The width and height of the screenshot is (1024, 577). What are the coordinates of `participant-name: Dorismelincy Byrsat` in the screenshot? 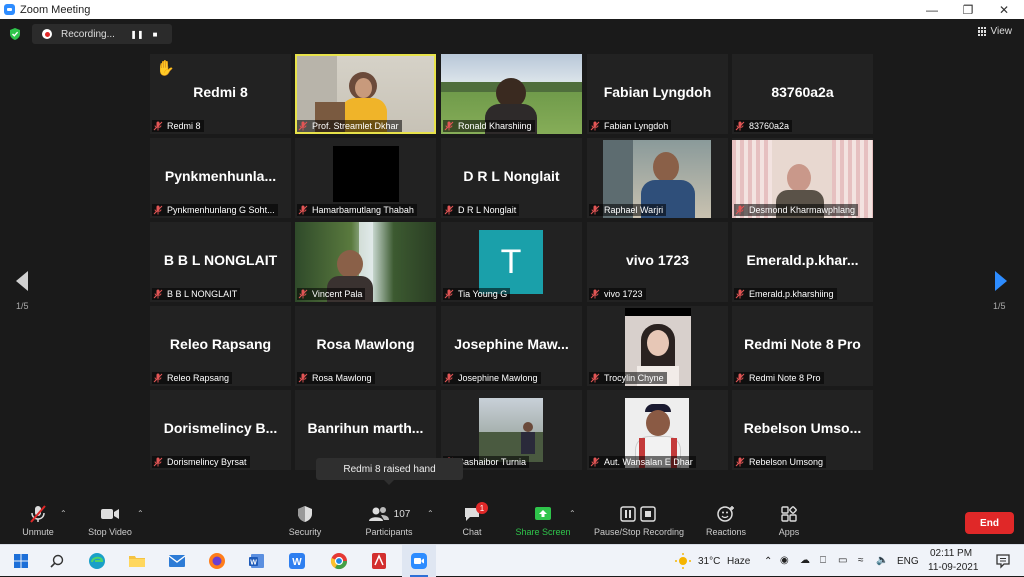 It's located at (207, 462).